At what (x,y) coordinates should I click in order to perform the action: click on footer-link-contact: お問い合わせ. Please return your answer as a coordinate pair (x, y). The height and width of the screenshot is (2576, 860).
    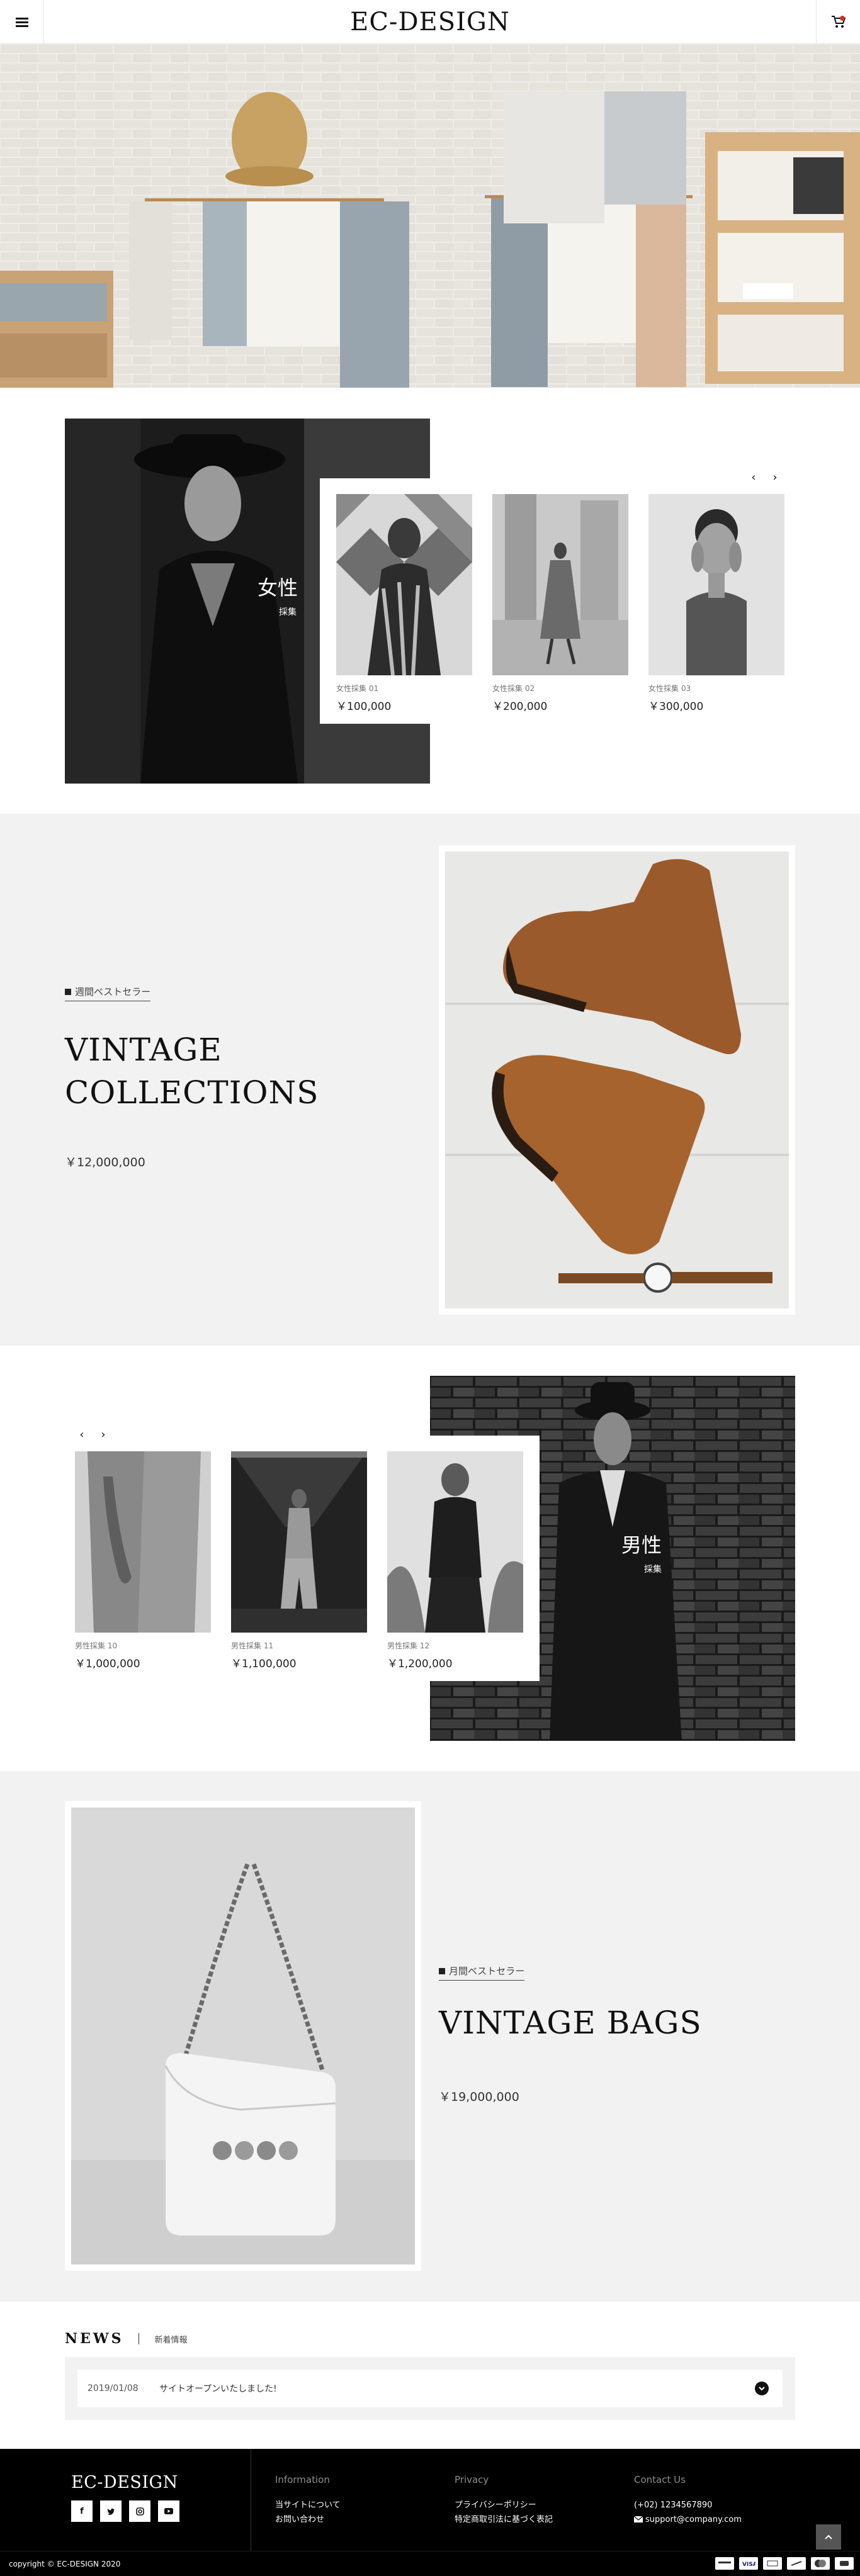
    Looking at the image, I should click on (308, 2519).